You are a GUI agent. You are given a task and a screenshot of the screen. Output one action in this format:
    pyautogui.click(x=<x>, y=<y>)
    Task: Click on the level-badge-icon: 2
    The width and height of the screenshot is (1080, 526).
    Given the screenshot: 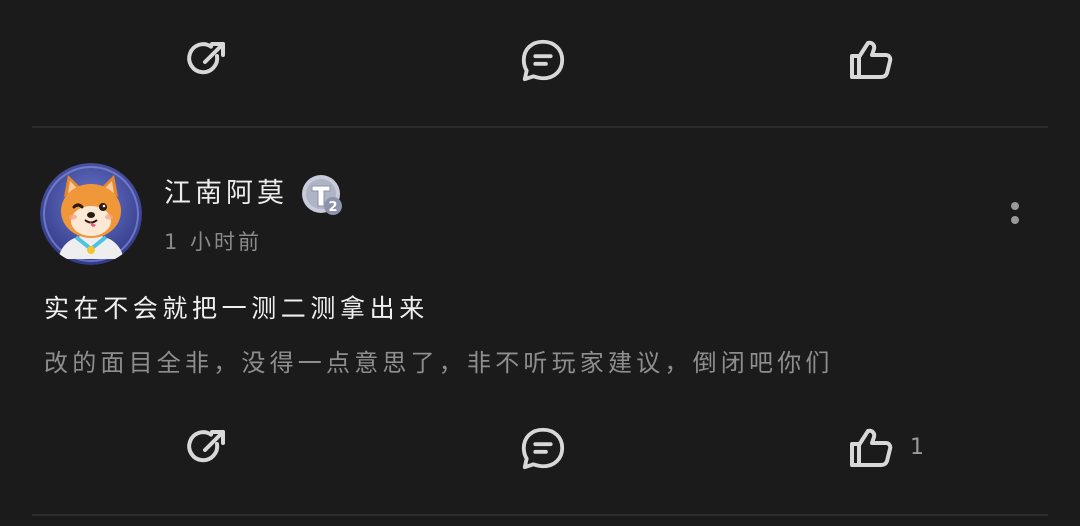 What is the action you would take?
    pyautogui.click(x=322, y=195)
    